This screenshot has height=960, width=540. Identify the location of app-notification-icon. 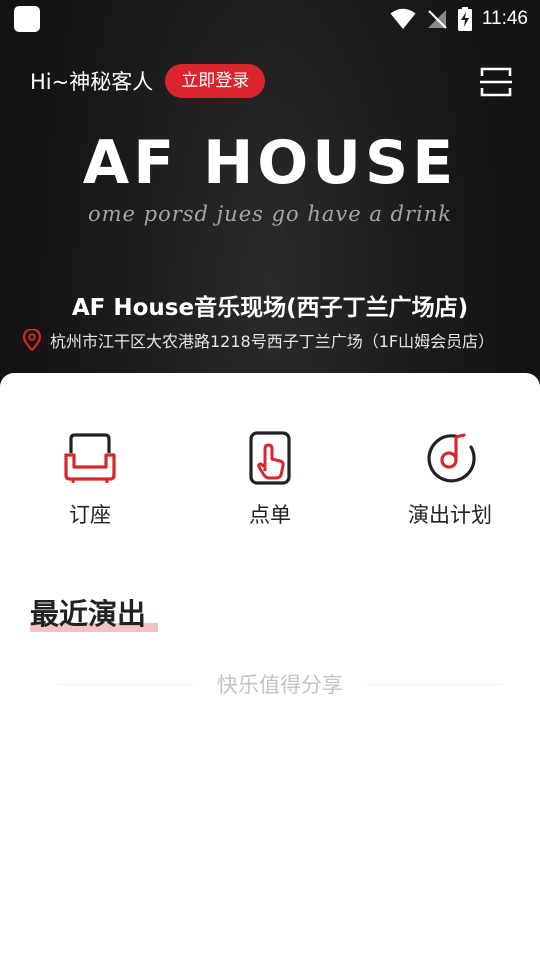
(27, 19).